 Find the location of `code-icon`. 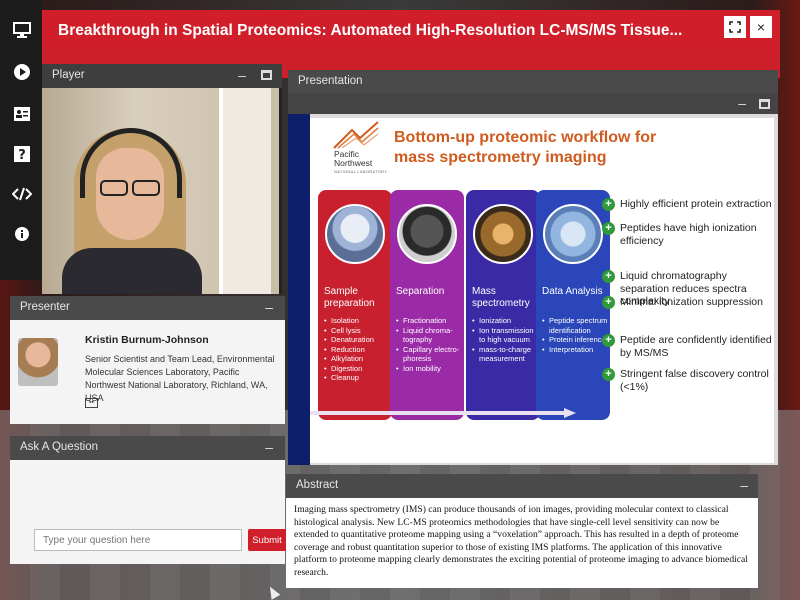

code-icon is located at coordinates (22, 194).